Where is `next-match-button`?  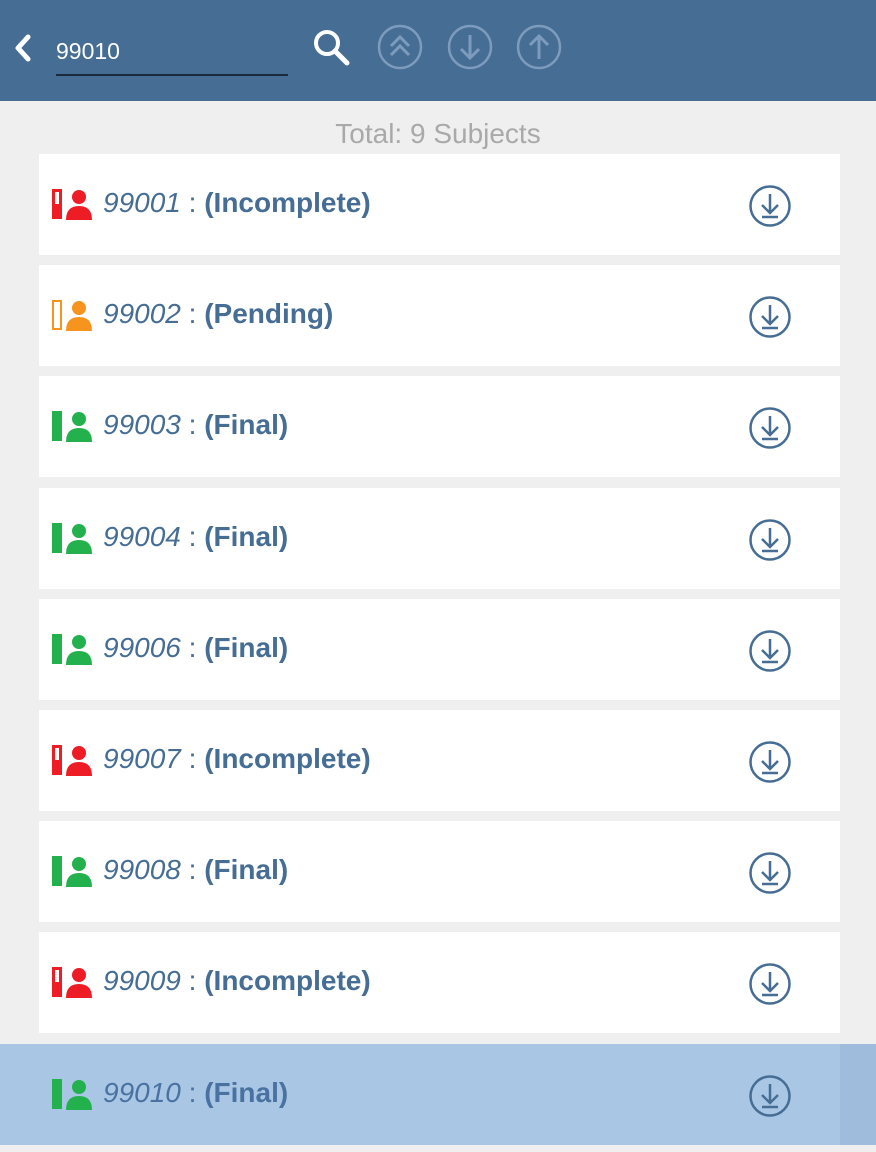
next-match-button is located at coordinates (470, 47).